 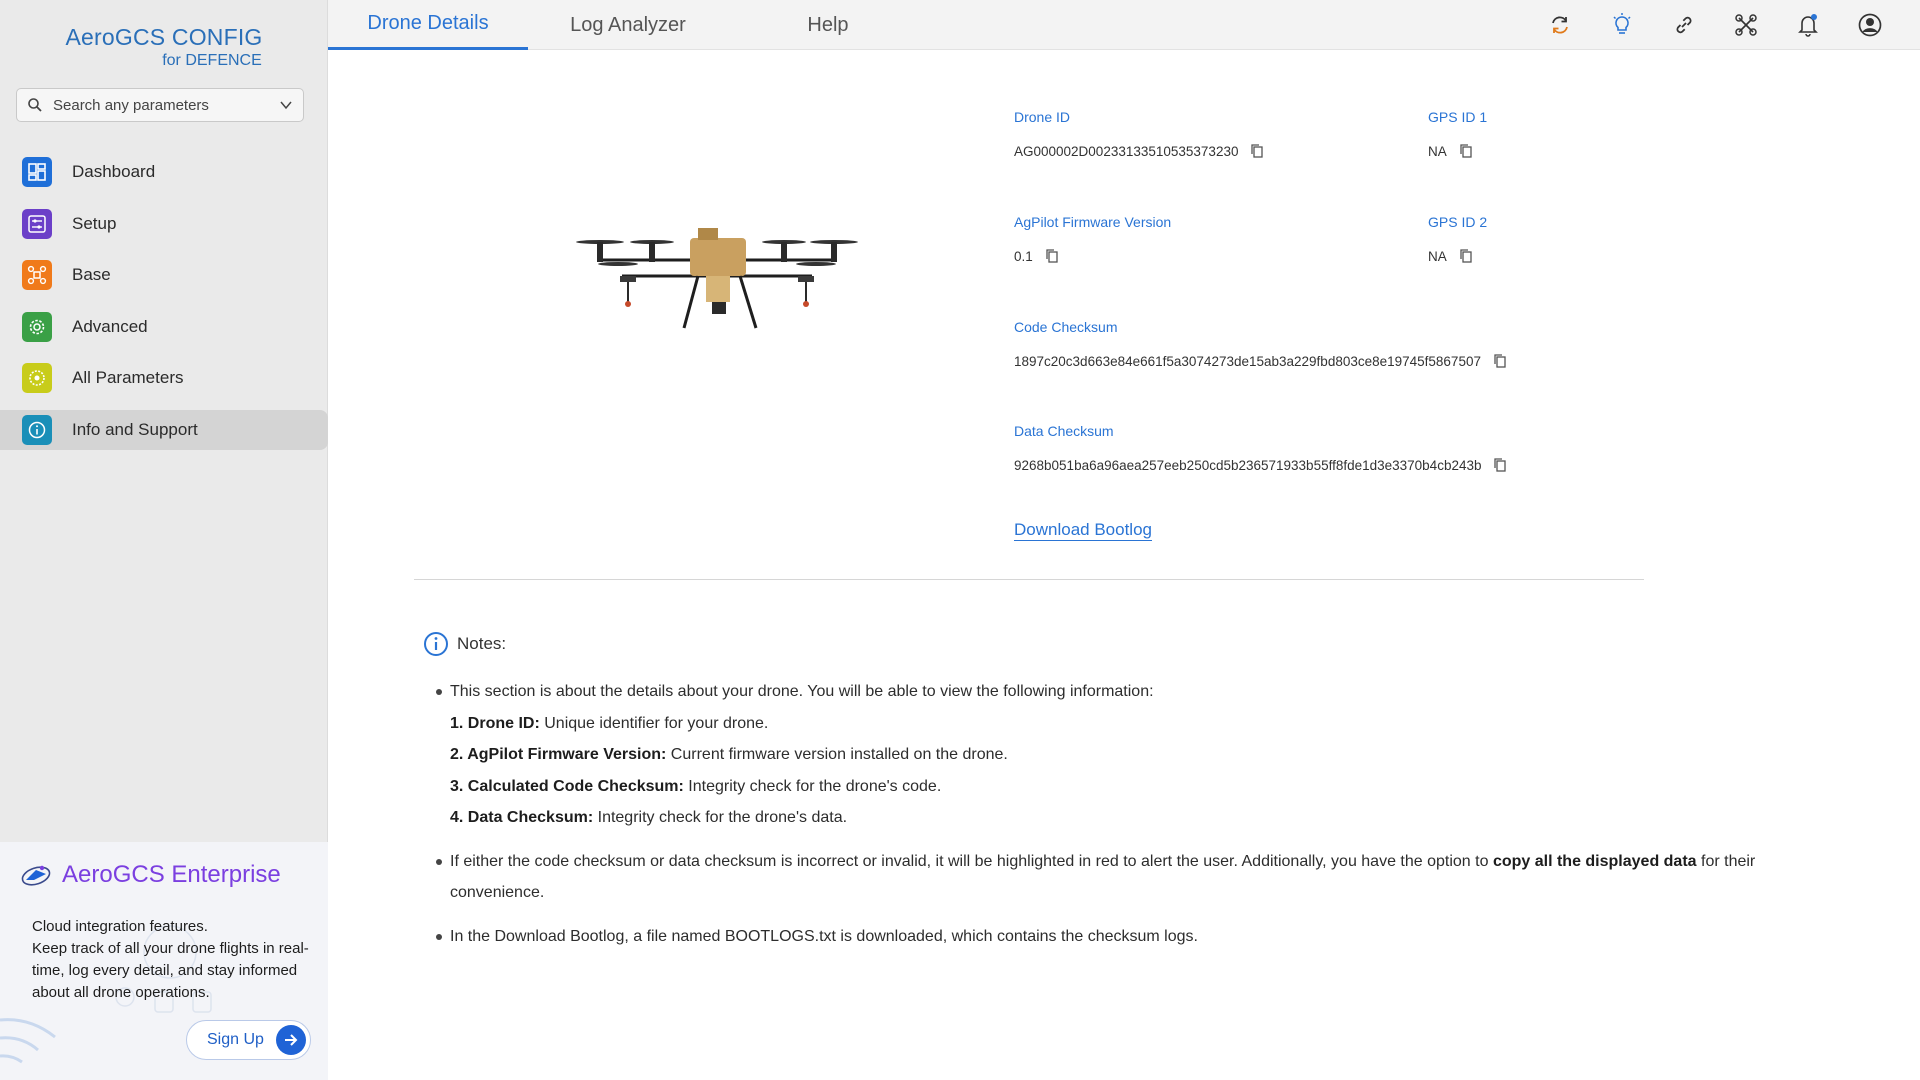 I want to click on sidebar-item-setup: Setup, so click(x=164, y=224).